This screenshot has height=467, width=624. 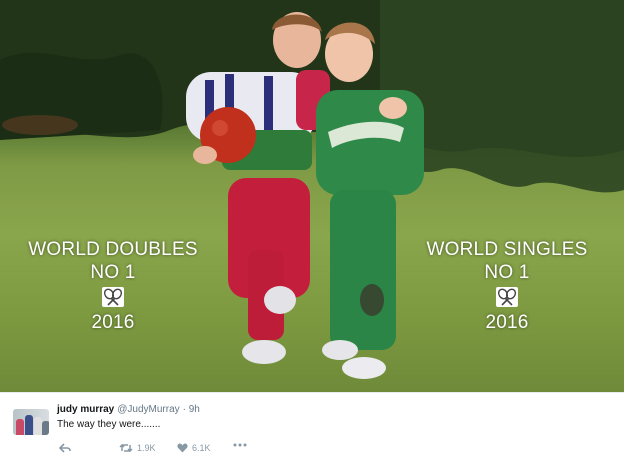 I want to click on reply-icon, so click(x=65, y=448).